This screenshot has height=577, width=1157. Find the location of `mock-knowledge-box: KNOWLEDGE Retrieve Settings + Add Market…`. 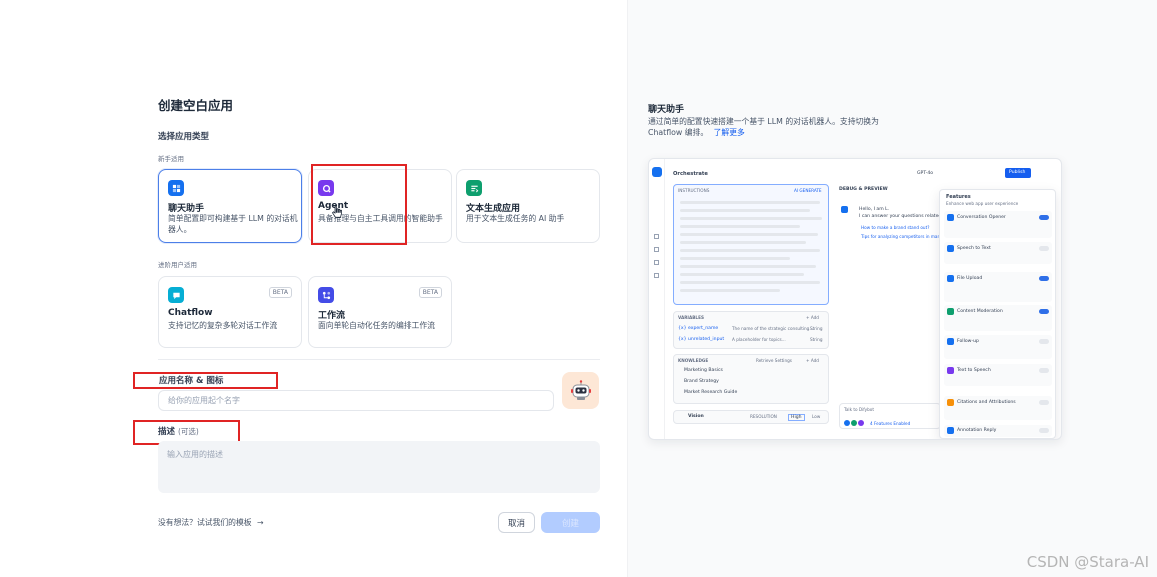

mock-knowledge-box: KNOWLEDGE Retrieve Settings + Add Market… is located at coordinates (751, 379).